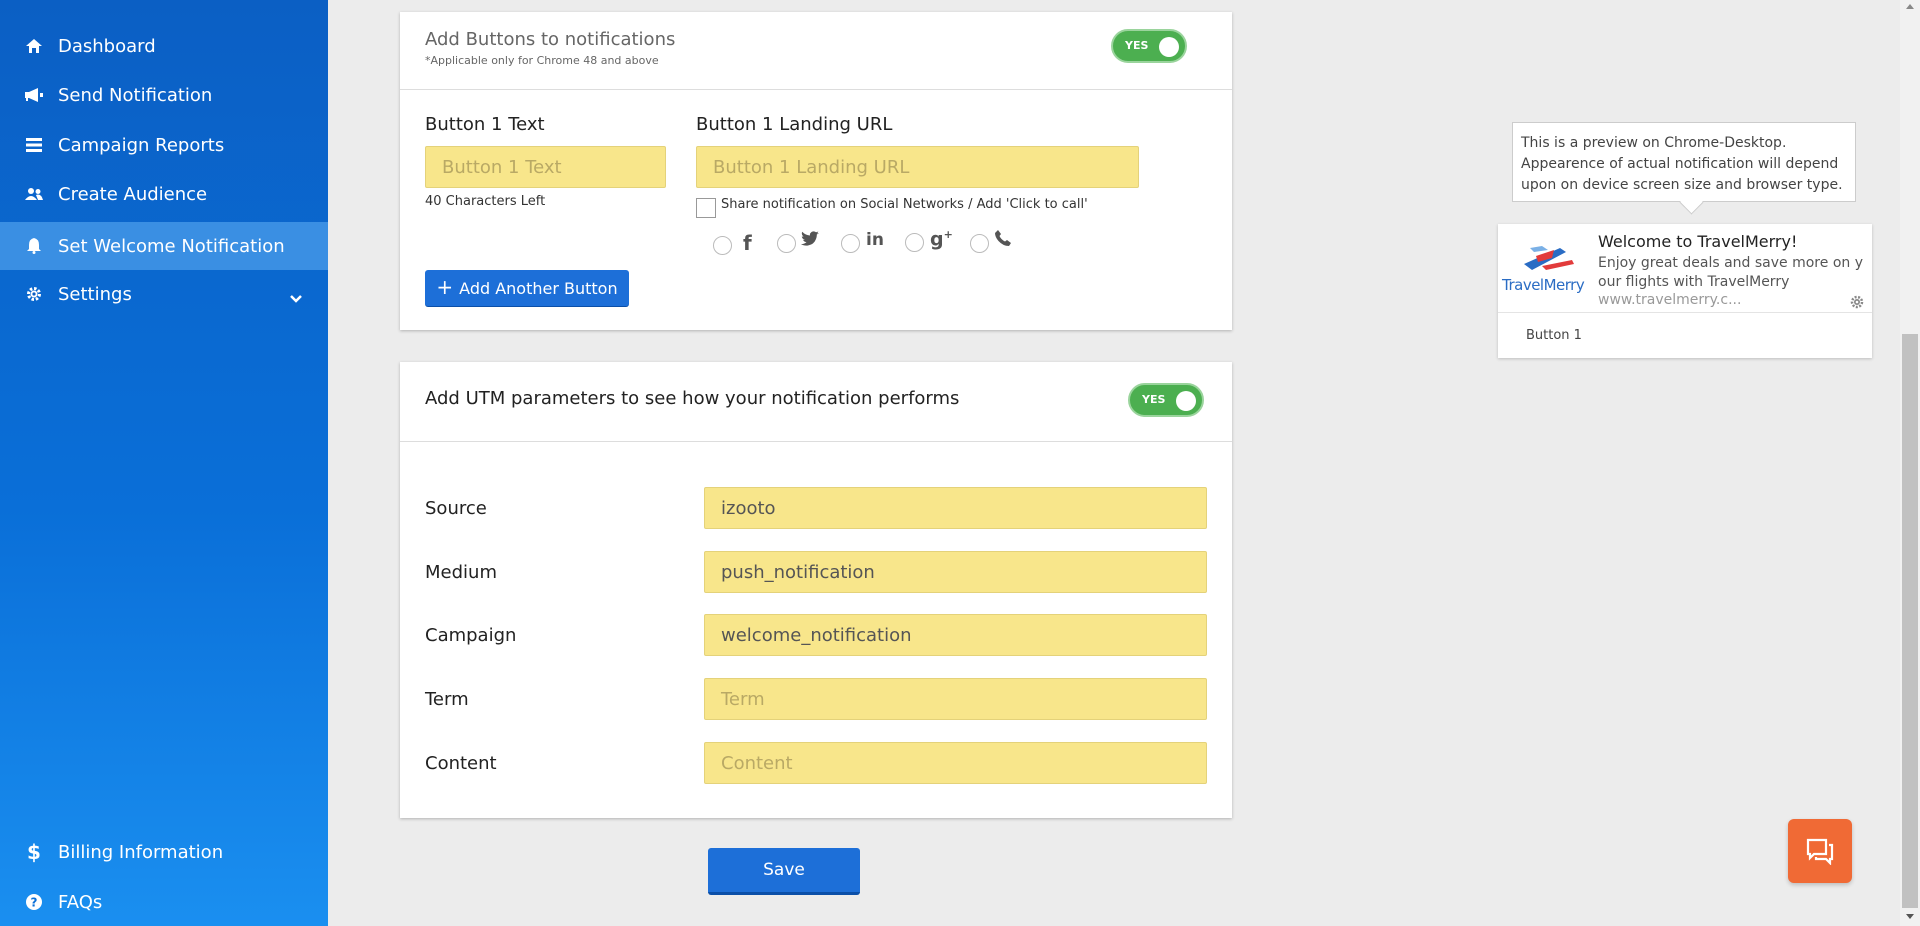 The image size is (1920, 926). What do you see at coordinates (141, 852) in the screenshot?
I see `sidebar-item-label: Billing Information` at bounding box center [141, 852].